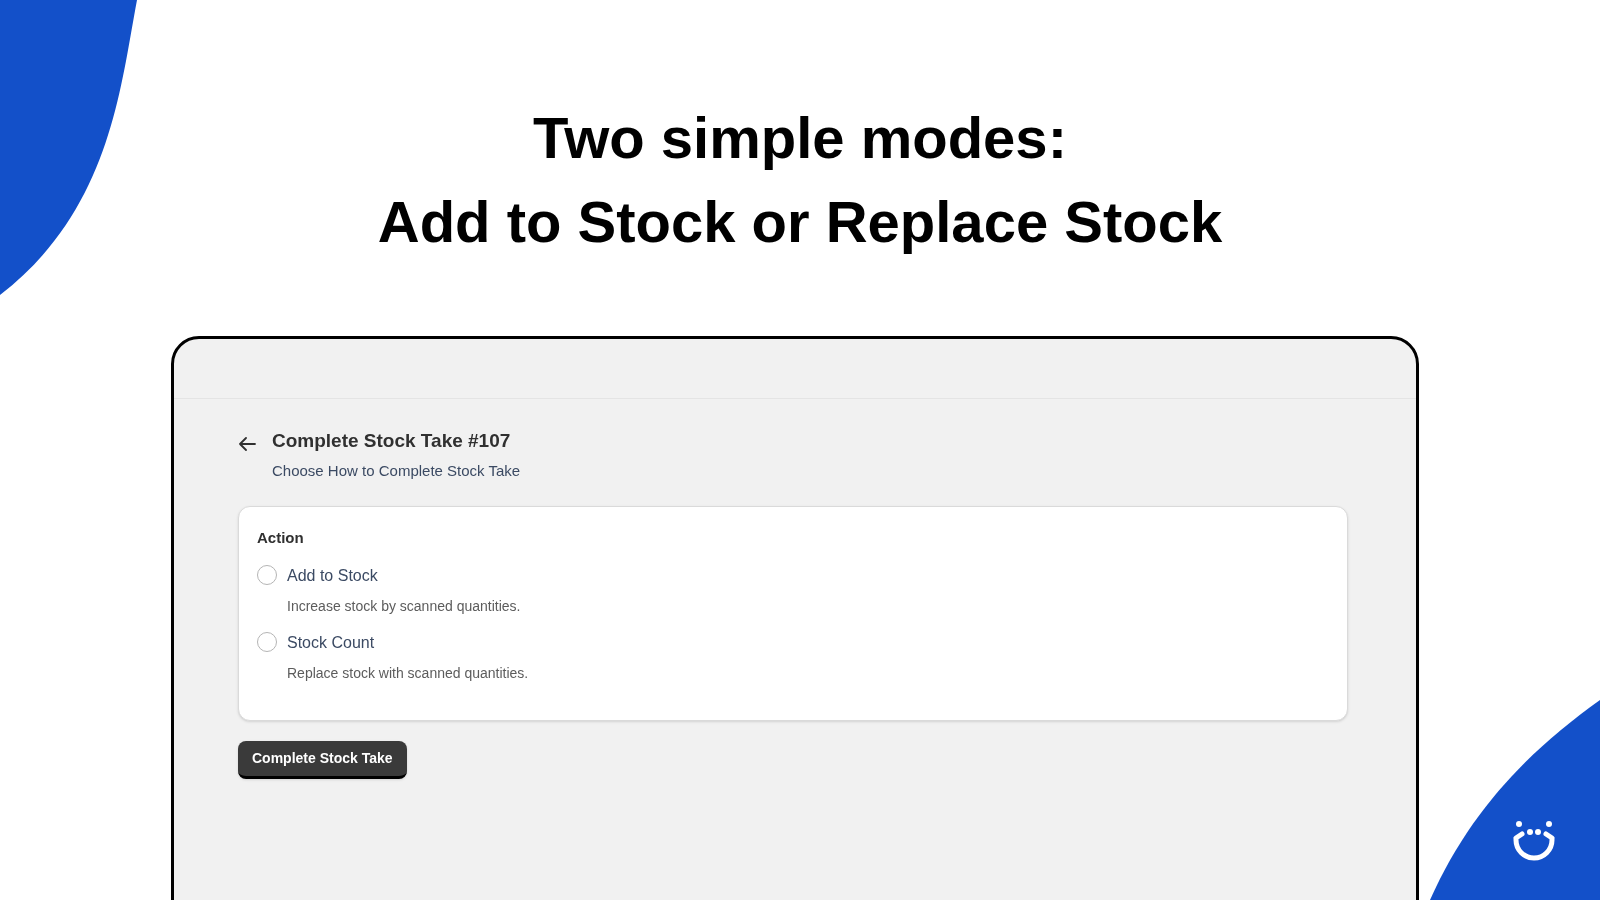 The height and width of the screenshot is (900, 1600). What do you see at coordinates (247, 444) in the screenshot?
I see `back-arrow-icon` at bounding box center [247, 444].